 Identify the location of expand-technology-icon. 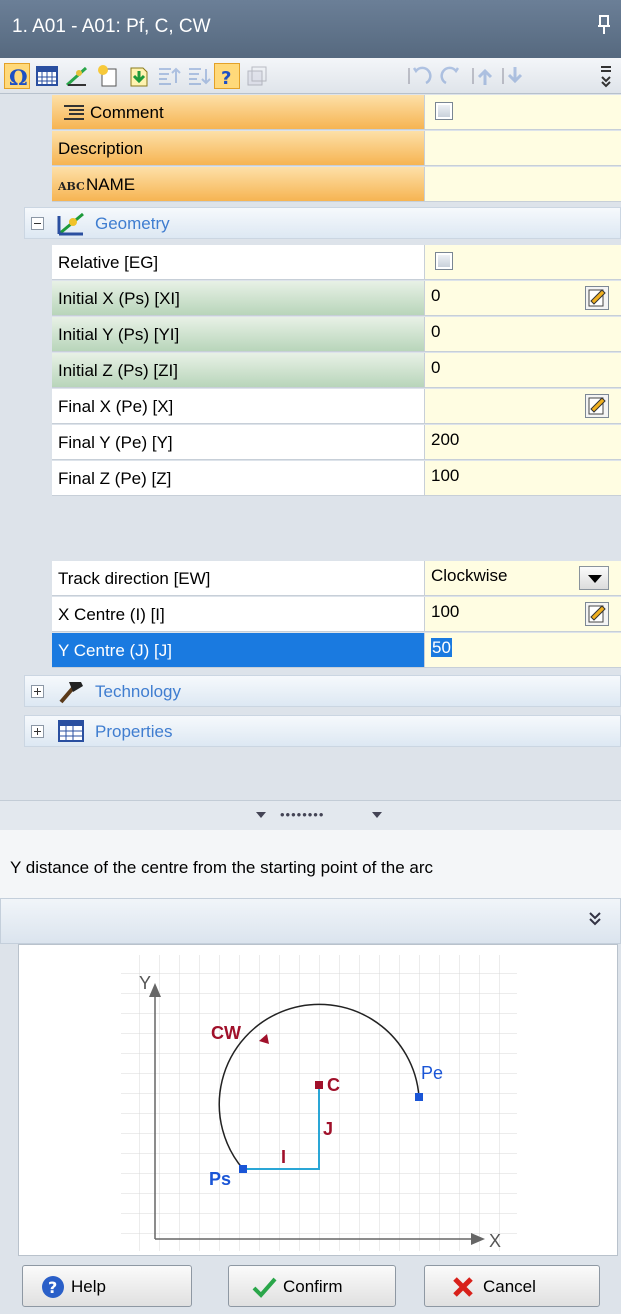
(37, 691).